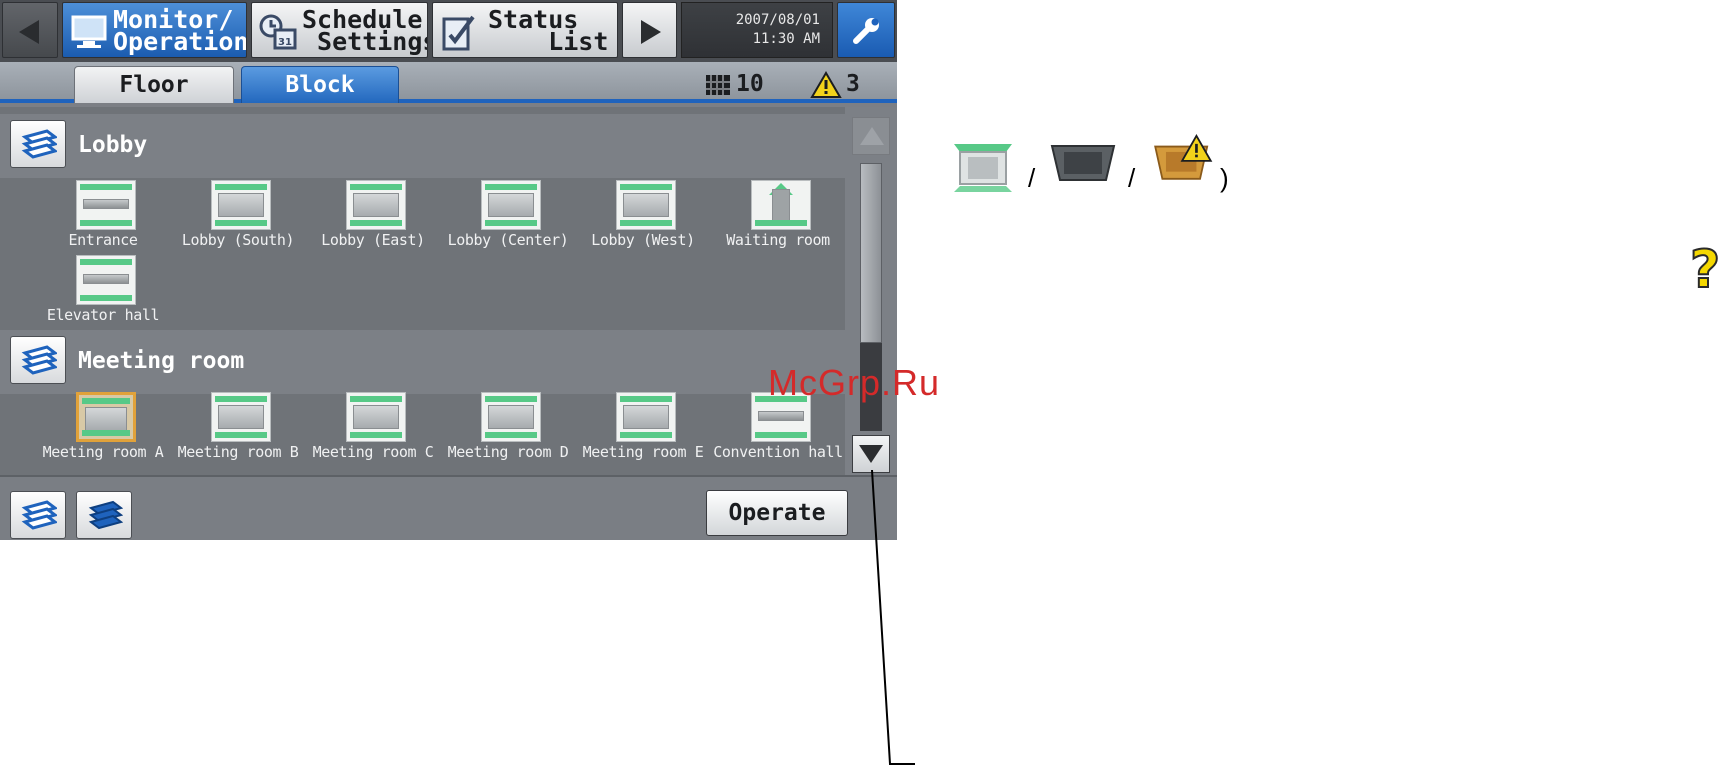  I want to click on watermark: McGrp.Ru, so click(854, 382).